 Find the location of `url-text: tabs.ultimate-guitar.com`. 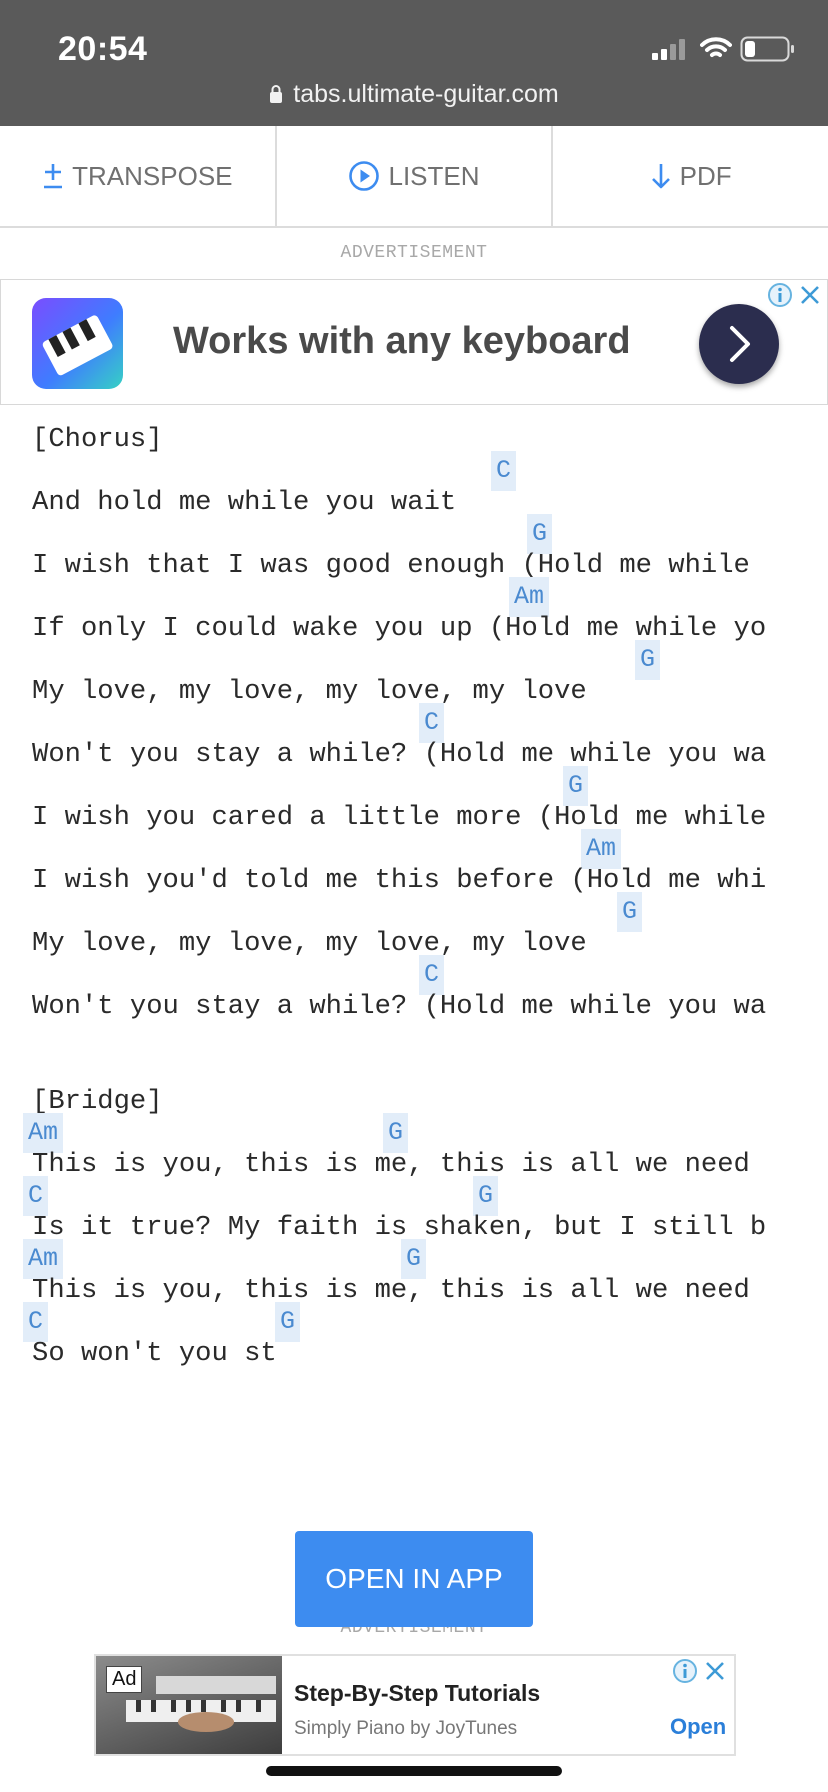

url-text: tabs.ultimate-guitar.com is located at coordinates (426, 94).